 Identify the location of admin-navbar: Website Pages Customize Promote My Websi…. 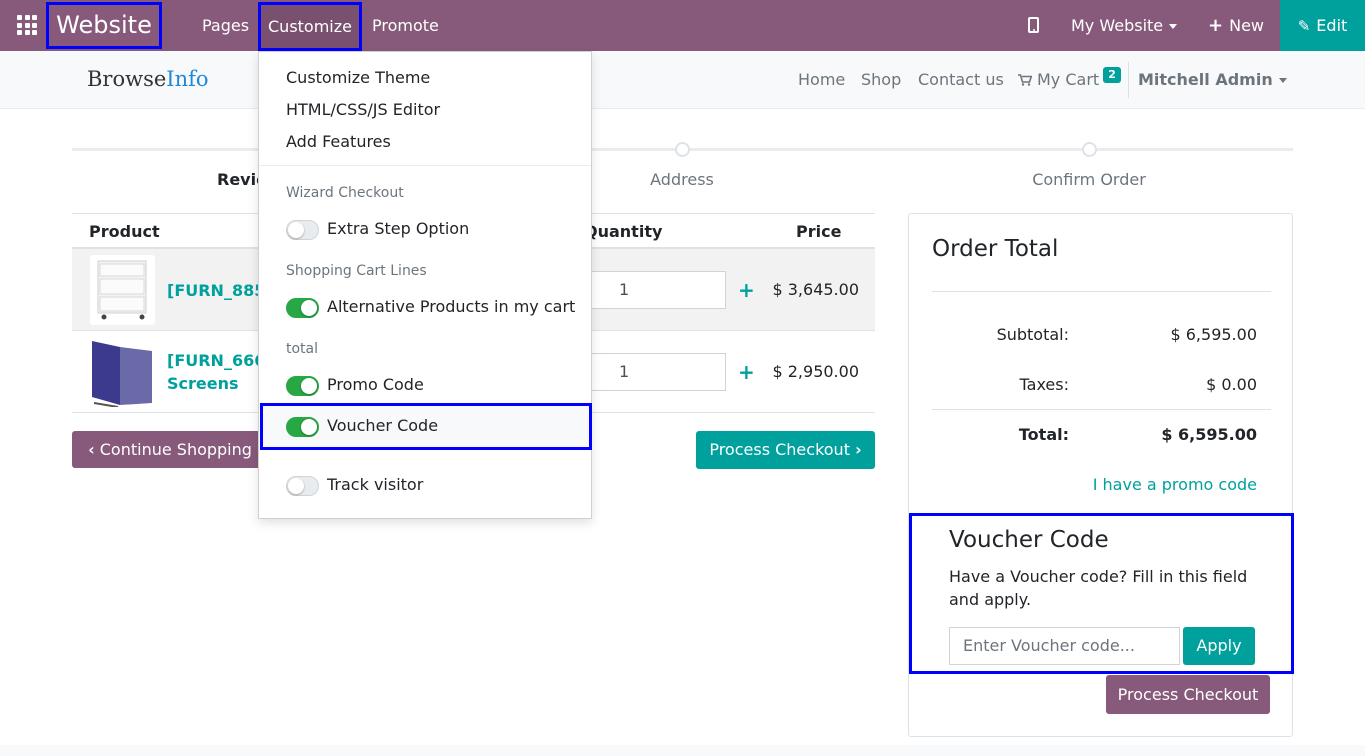
(682, 25).